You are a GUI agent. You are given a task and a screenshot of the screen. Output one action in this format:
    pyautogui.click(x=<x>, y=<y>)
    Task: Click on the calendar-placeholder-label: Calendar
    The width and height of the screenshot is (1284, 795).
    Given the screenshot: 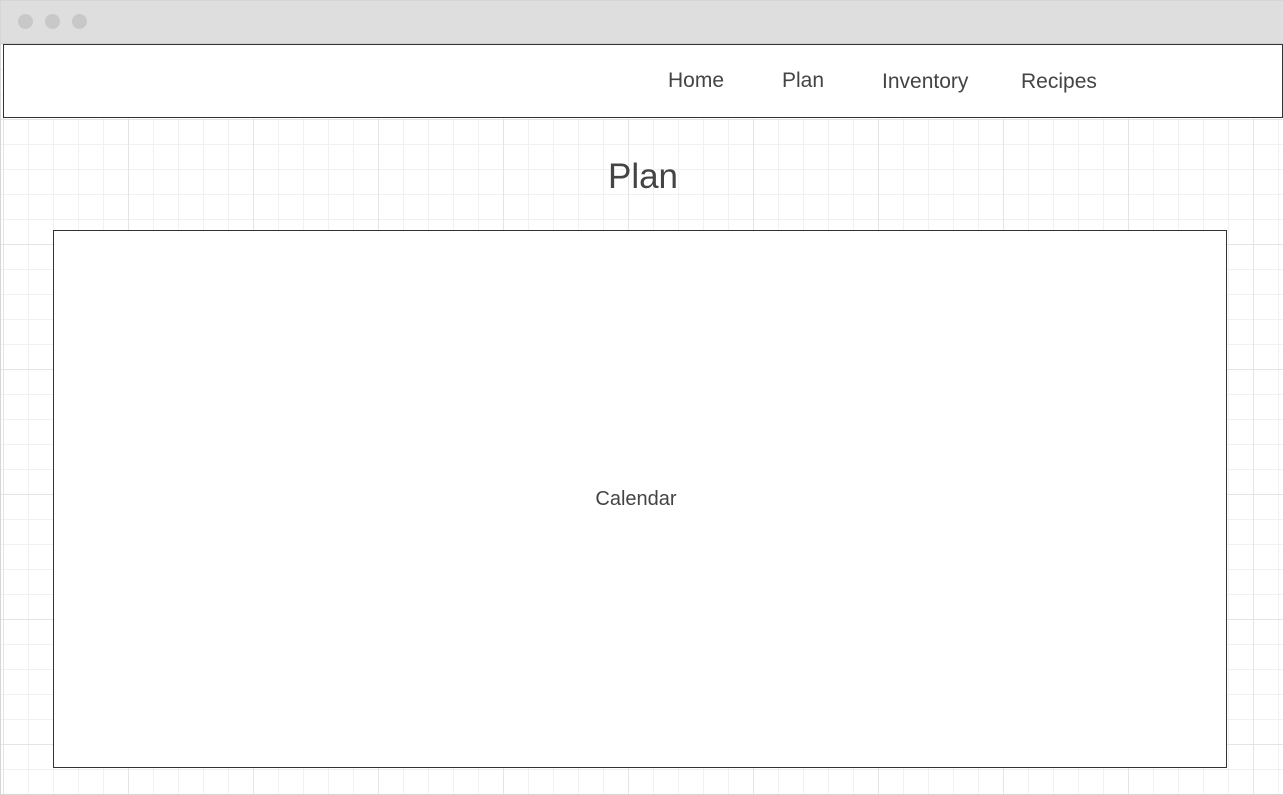 What is the action you would take?
    pyautogui.click(x=636, y=499)
    